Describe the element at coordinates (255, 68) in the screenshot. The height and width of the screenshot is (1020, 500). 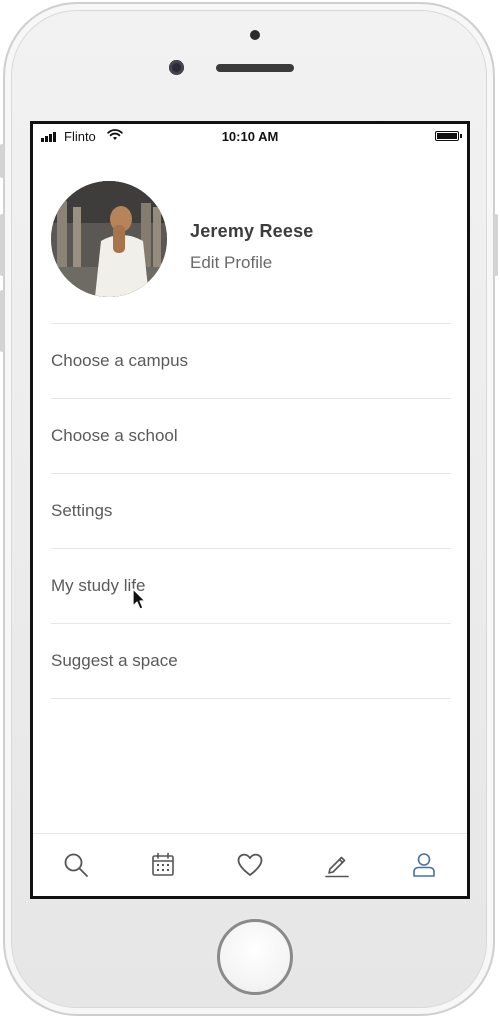
I see `earpiece-speaker` at that location.